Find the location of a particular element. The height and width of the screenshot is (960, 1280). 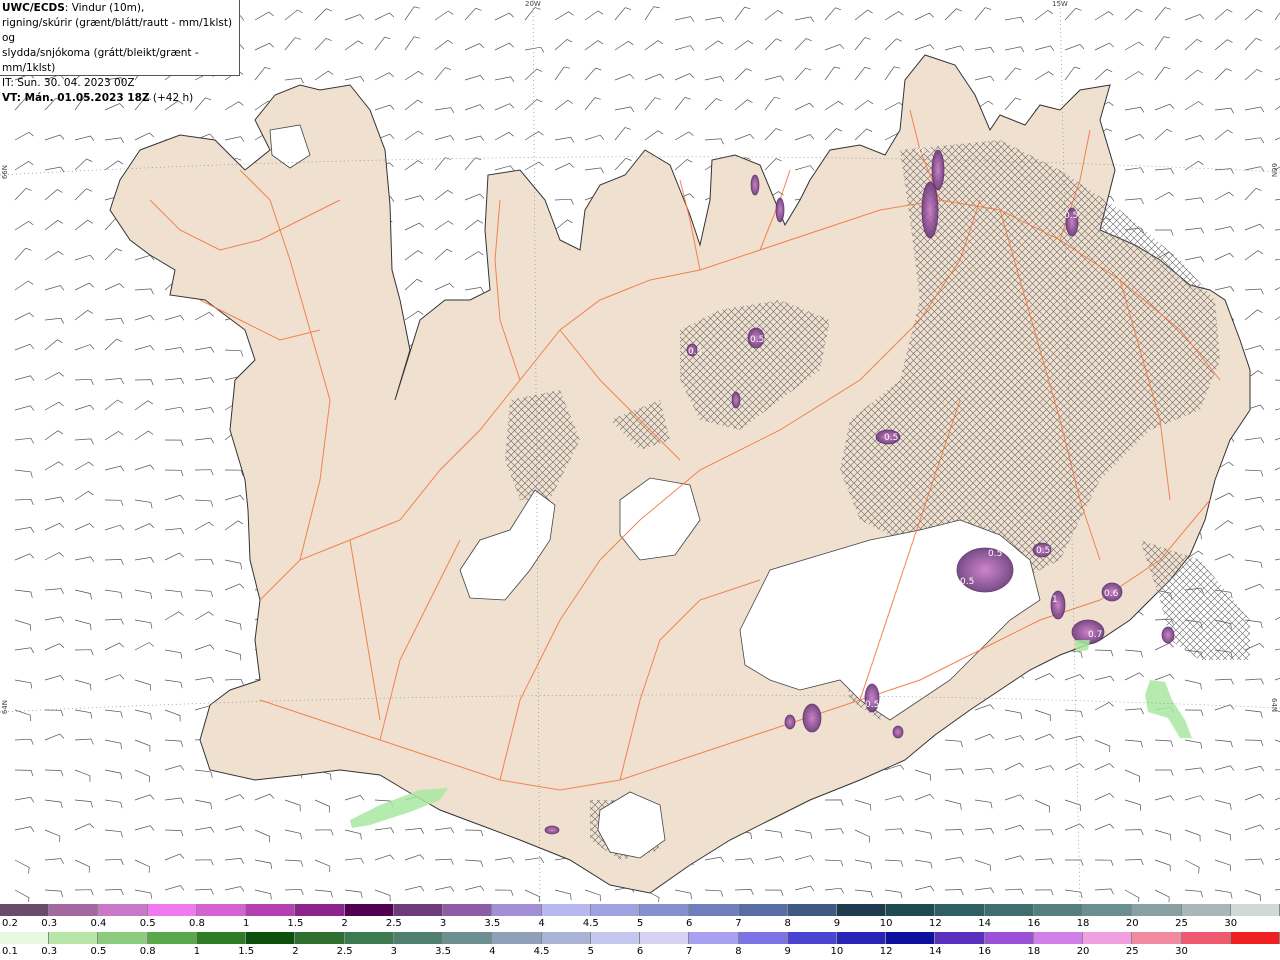

contour-label: 0.7 is located at coordinates (1095, 635).